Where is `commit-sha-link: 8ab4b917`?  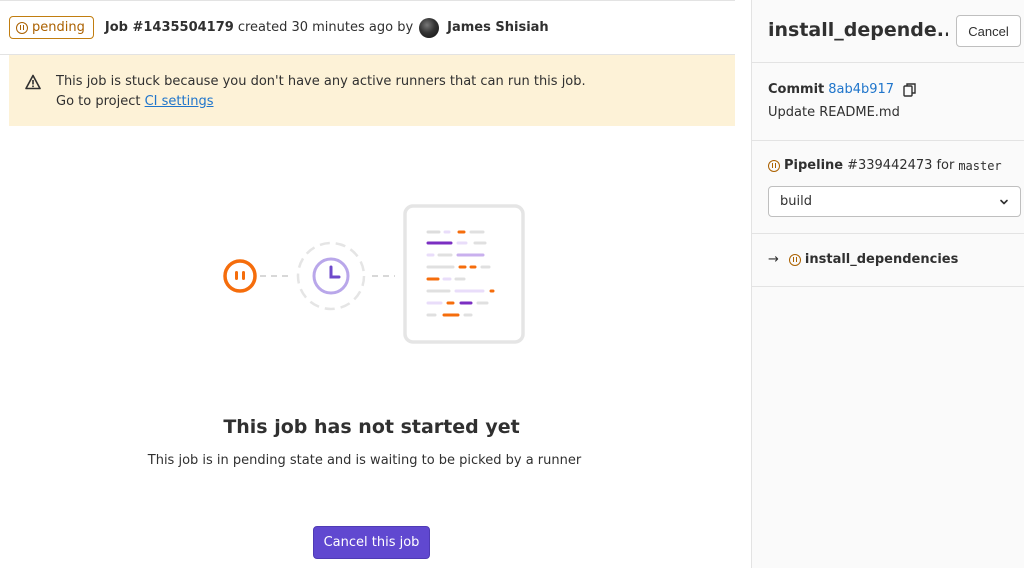
commit-sha-link: 8ab4b917 is located at coordinates (861, 89).